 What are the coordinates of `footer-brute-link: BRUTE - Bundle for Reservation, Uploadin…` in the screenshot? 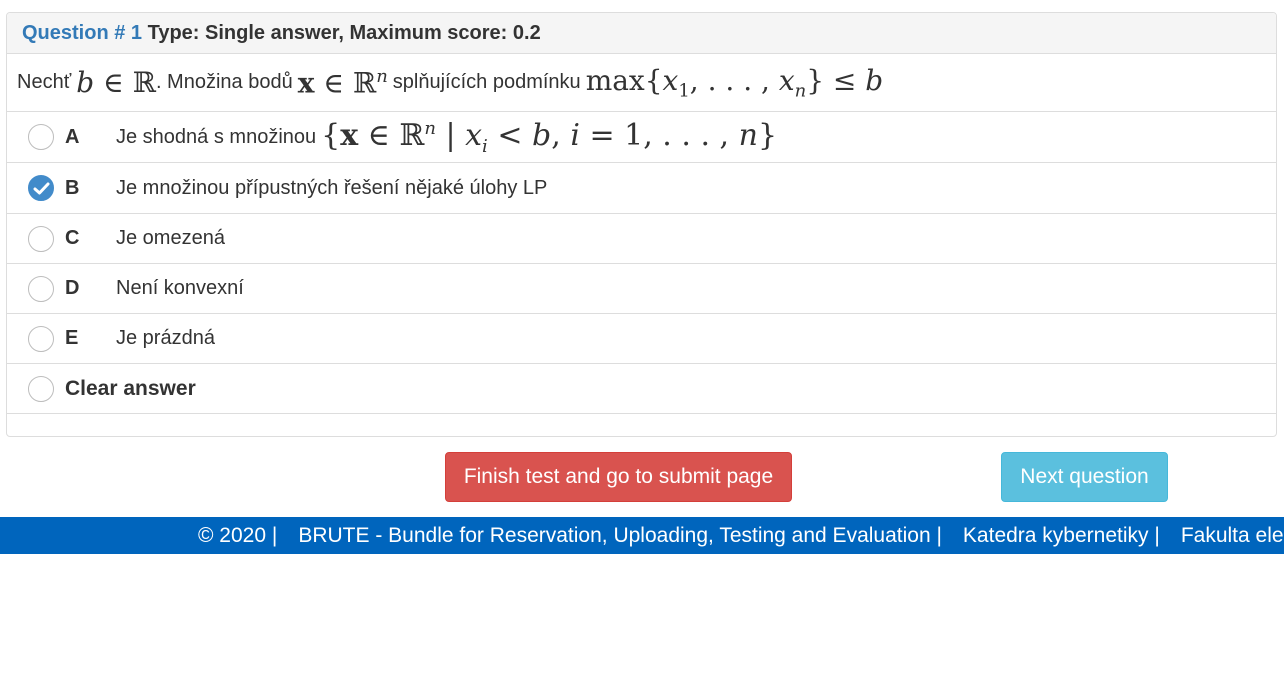 It's located at (620, 536).